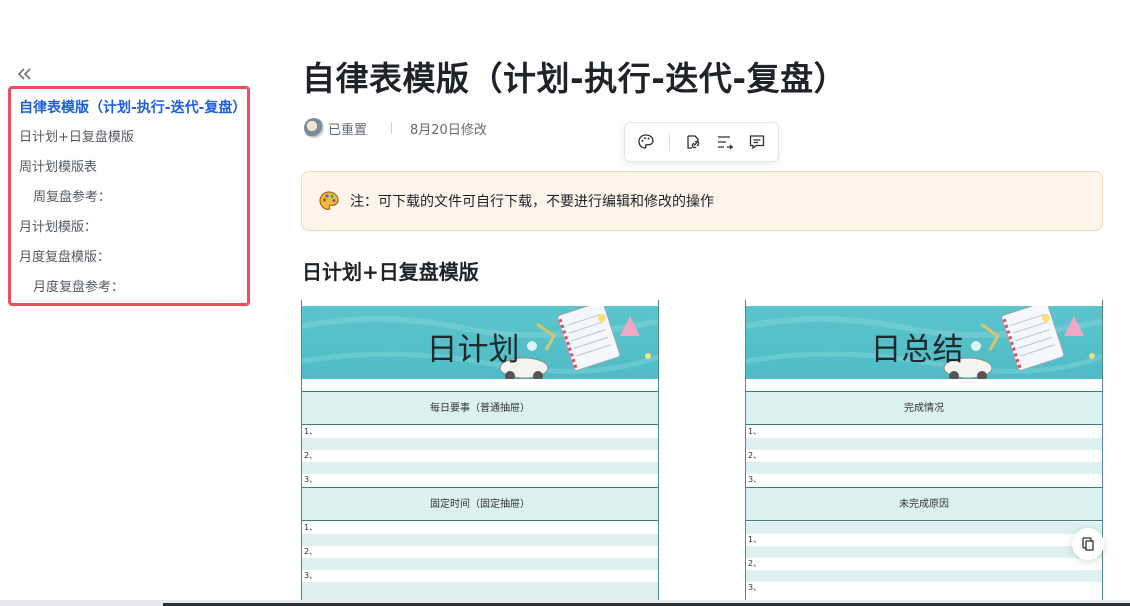 The height and width of the screenshot is (606, 1130). I want to click on text-direction-icon, so click(725, 142).